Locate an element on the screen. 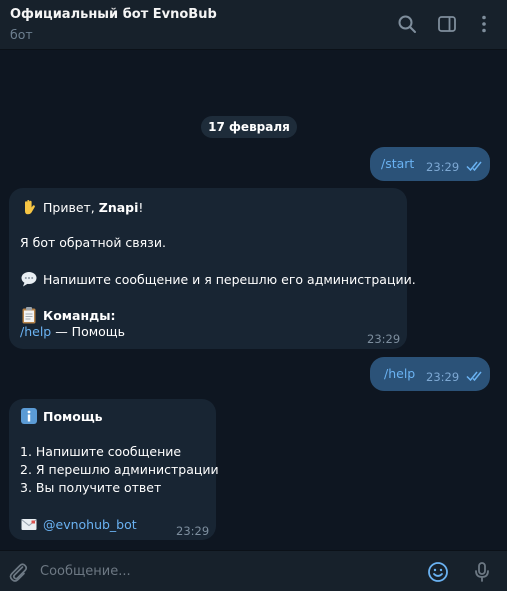 This screenshot has height=591, width=507. microphone-icon is located at coordinates (482, 572).